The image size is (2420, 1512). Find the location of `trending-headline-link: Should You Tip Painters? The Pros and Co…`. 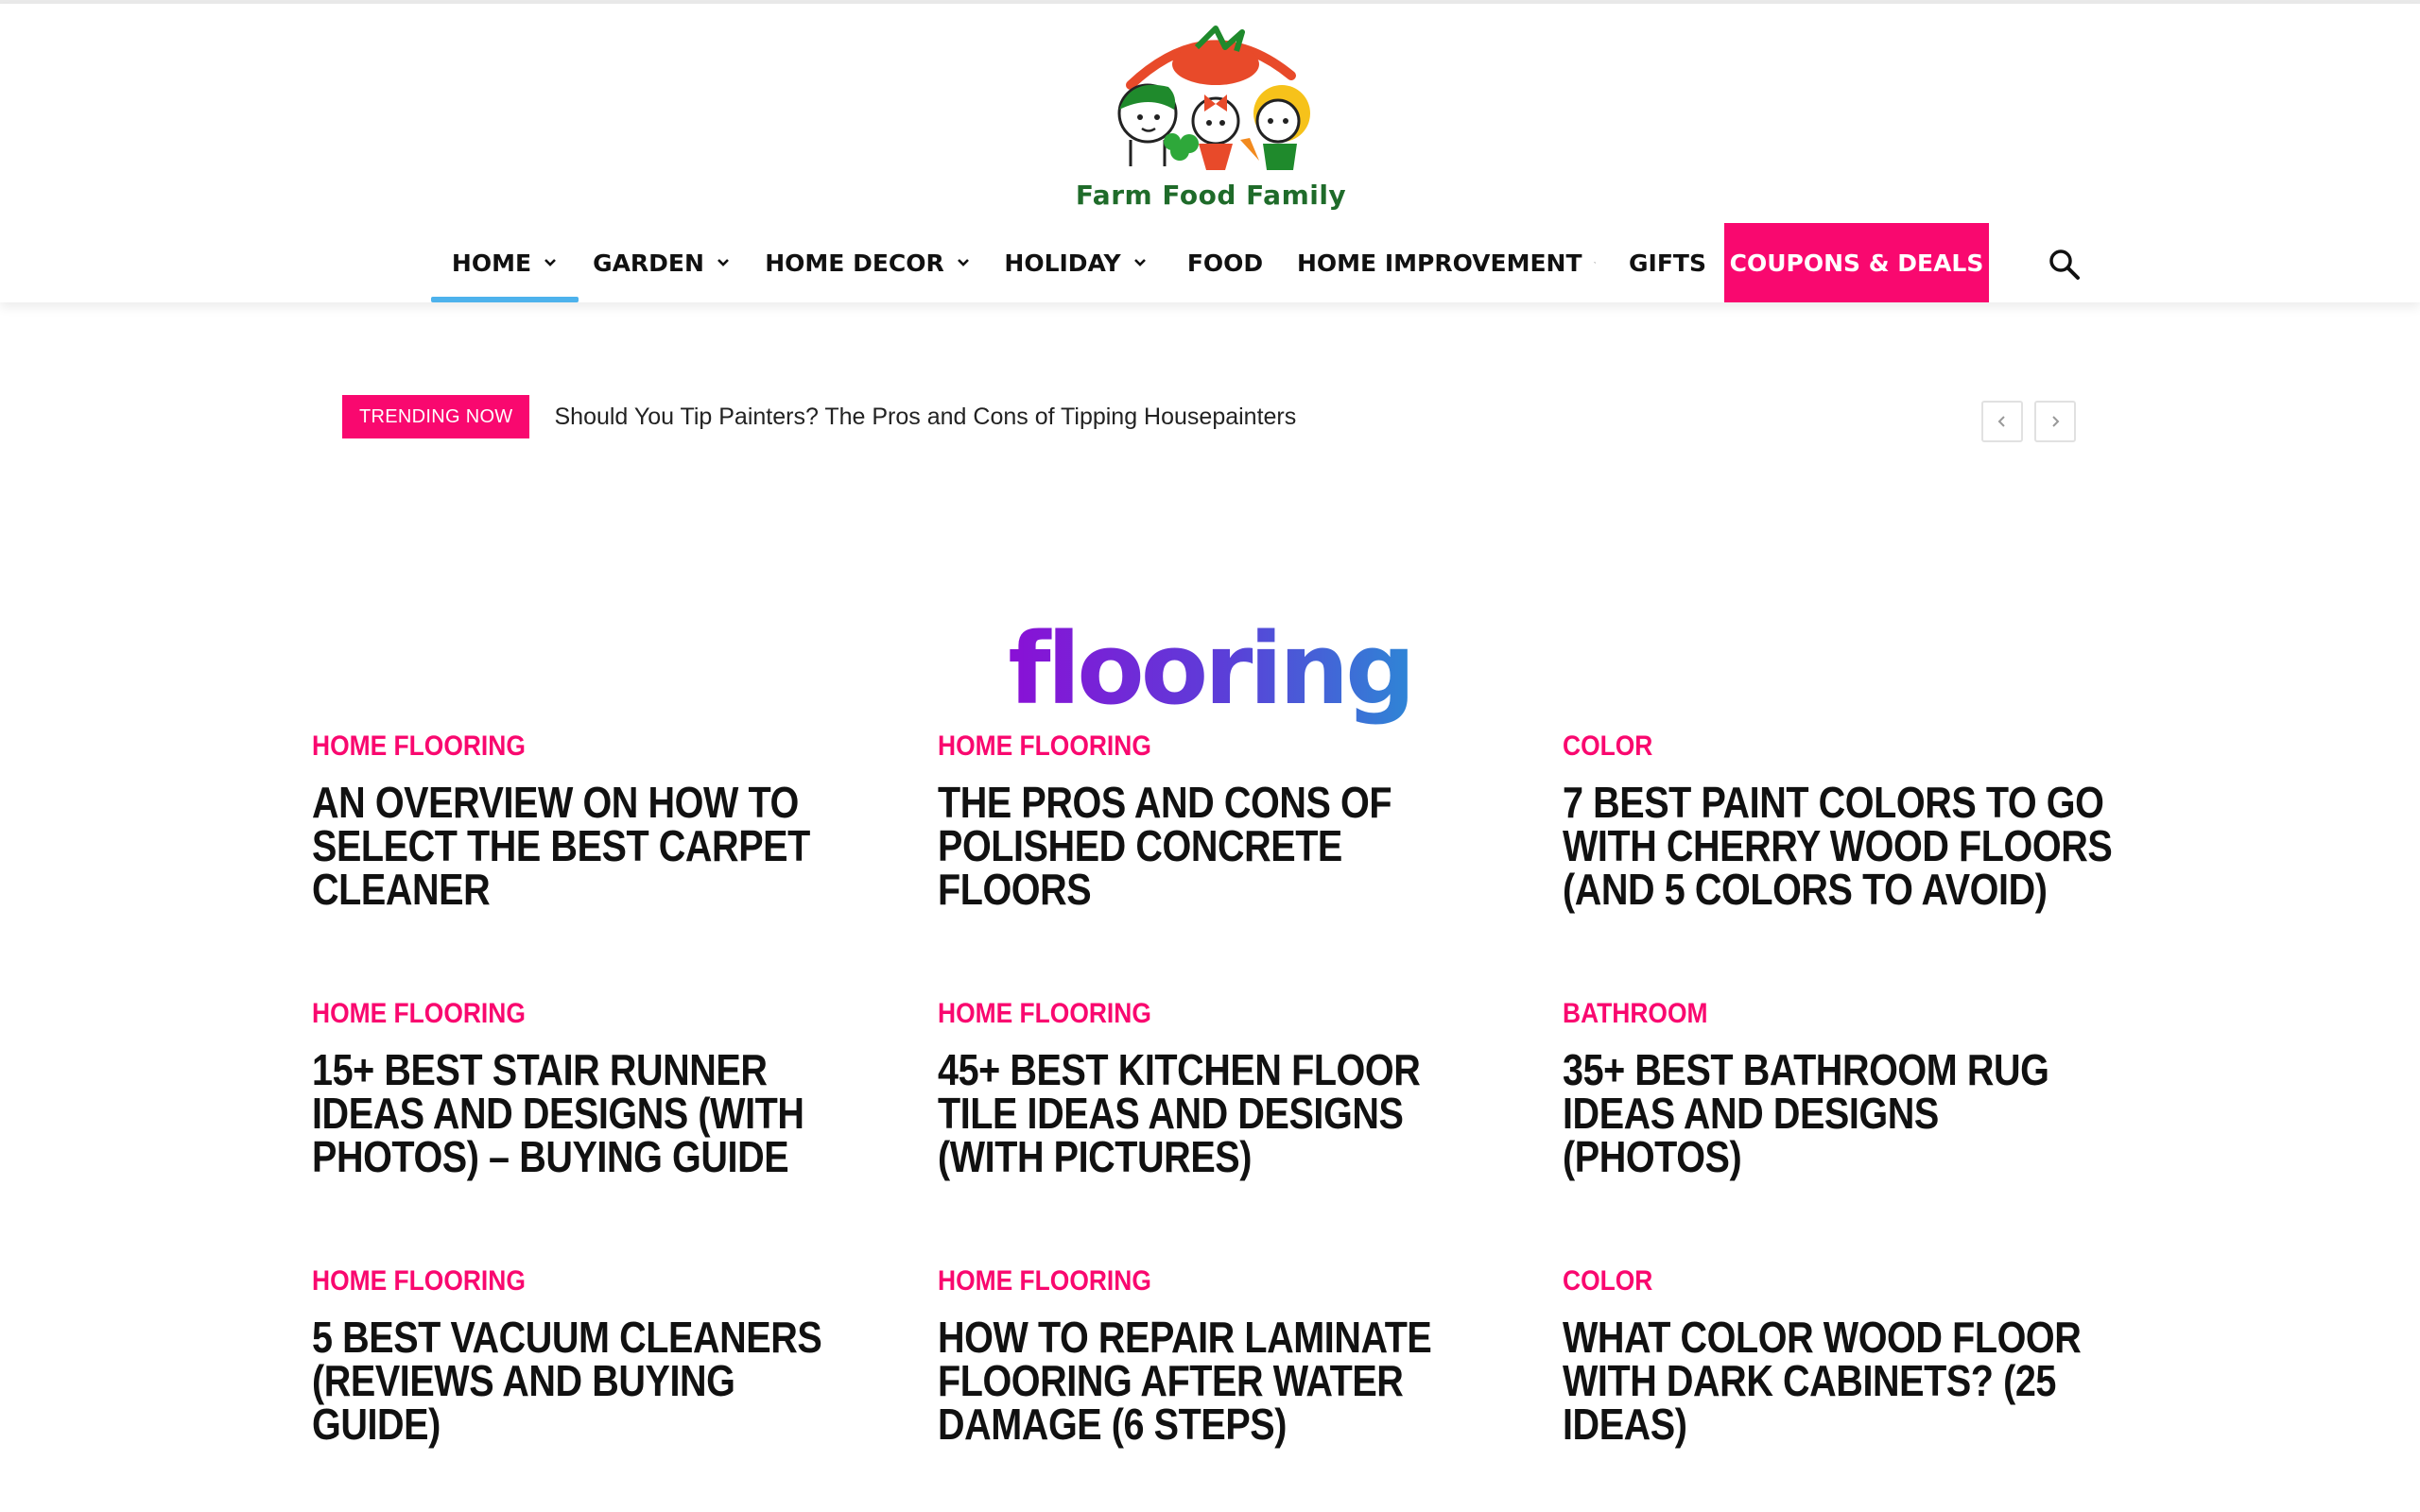

trending-headline-link: Should You Tip Painters? The Pros and Co… is located at coordinates (925, 417).